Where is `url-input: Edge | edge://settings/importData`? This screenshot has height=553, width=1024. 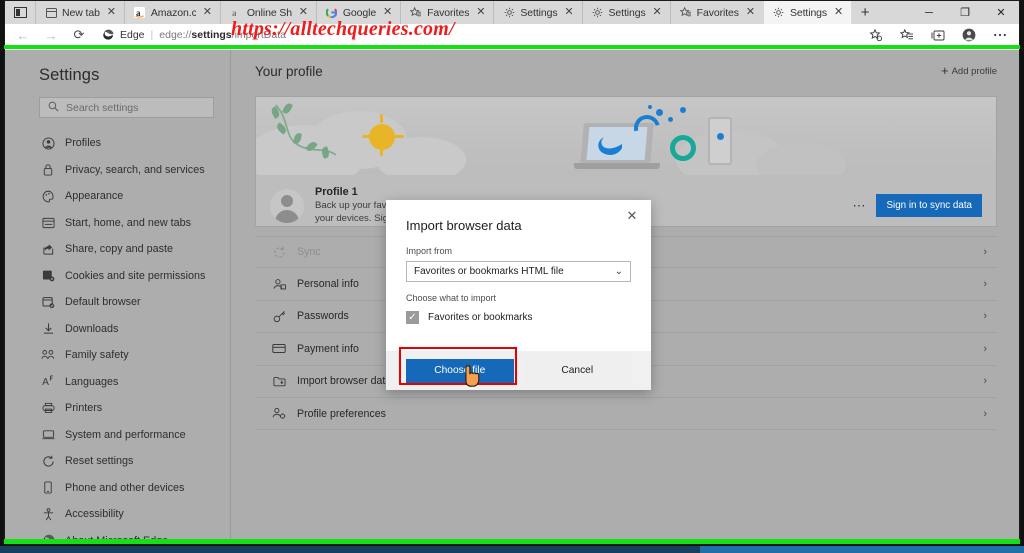 url-input: Edge | edge://settings/importData is located at coordinates (476, 35).